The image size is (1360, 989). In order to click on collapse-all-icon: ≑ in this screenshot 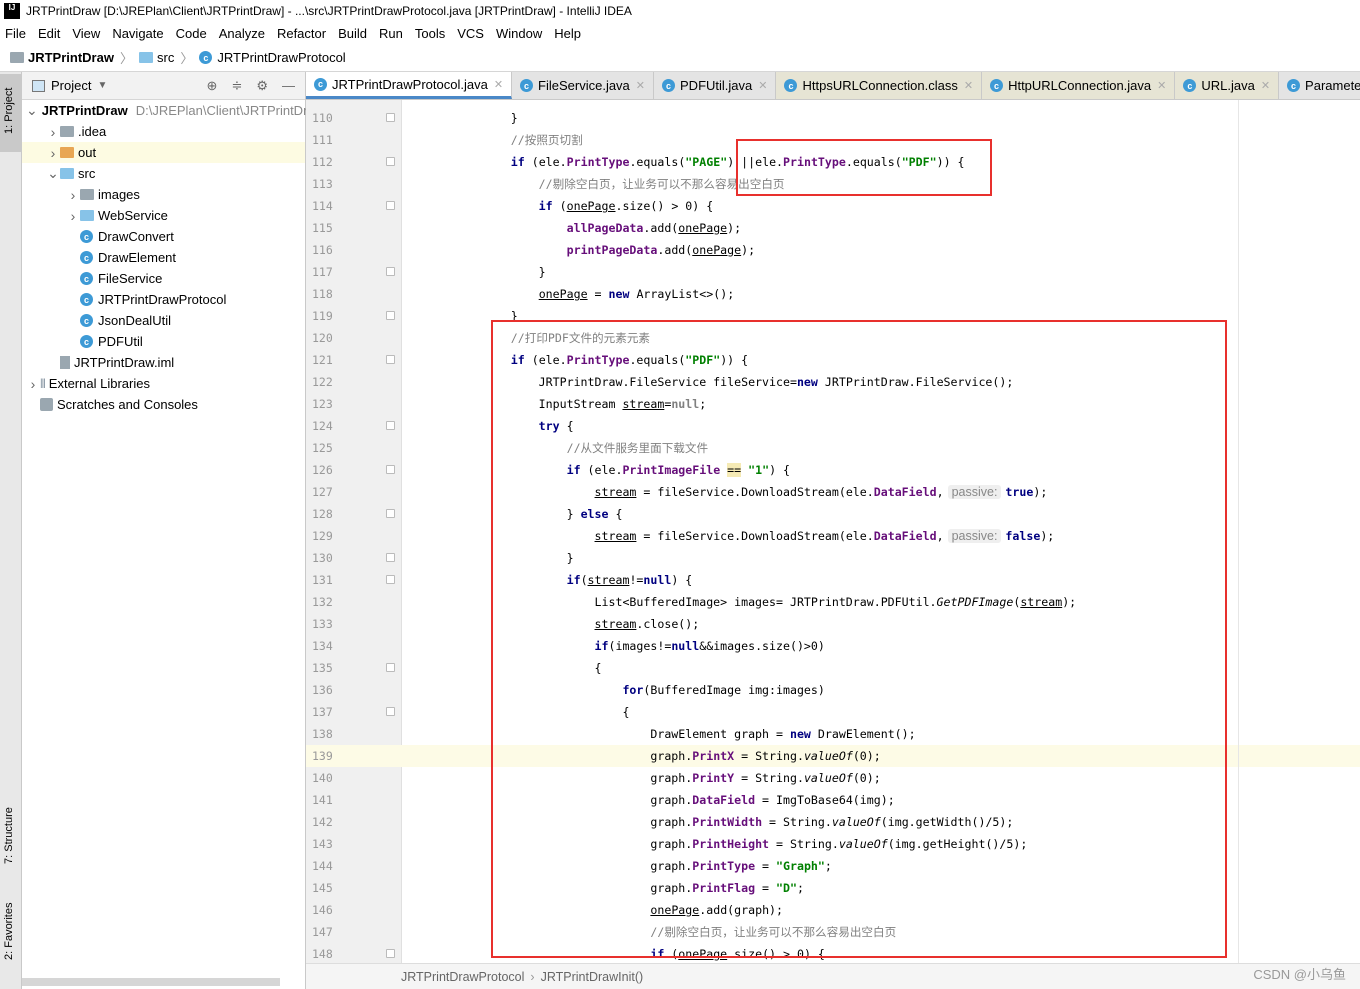, I will do `click(236, 86)`.